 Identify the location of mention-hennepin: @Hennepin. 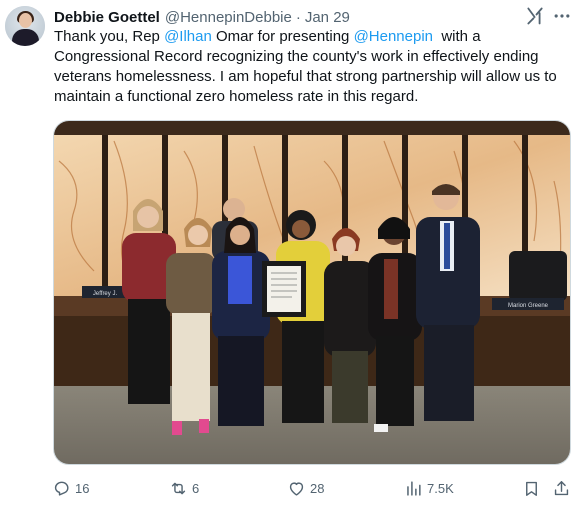
(393, 36).